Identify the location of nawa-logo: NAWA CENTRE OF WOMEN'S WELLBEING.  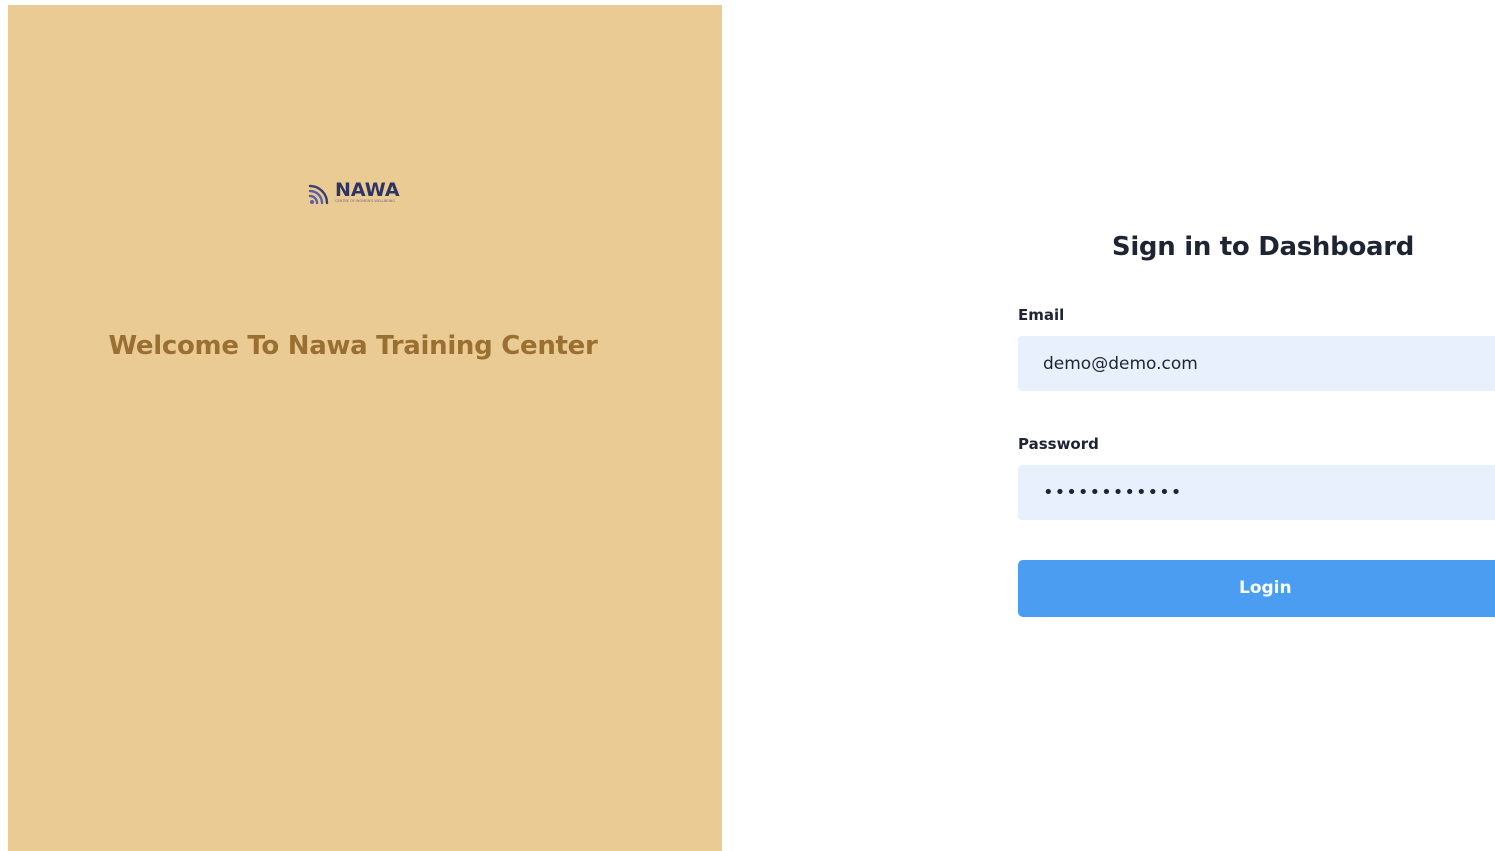
(358, 194).